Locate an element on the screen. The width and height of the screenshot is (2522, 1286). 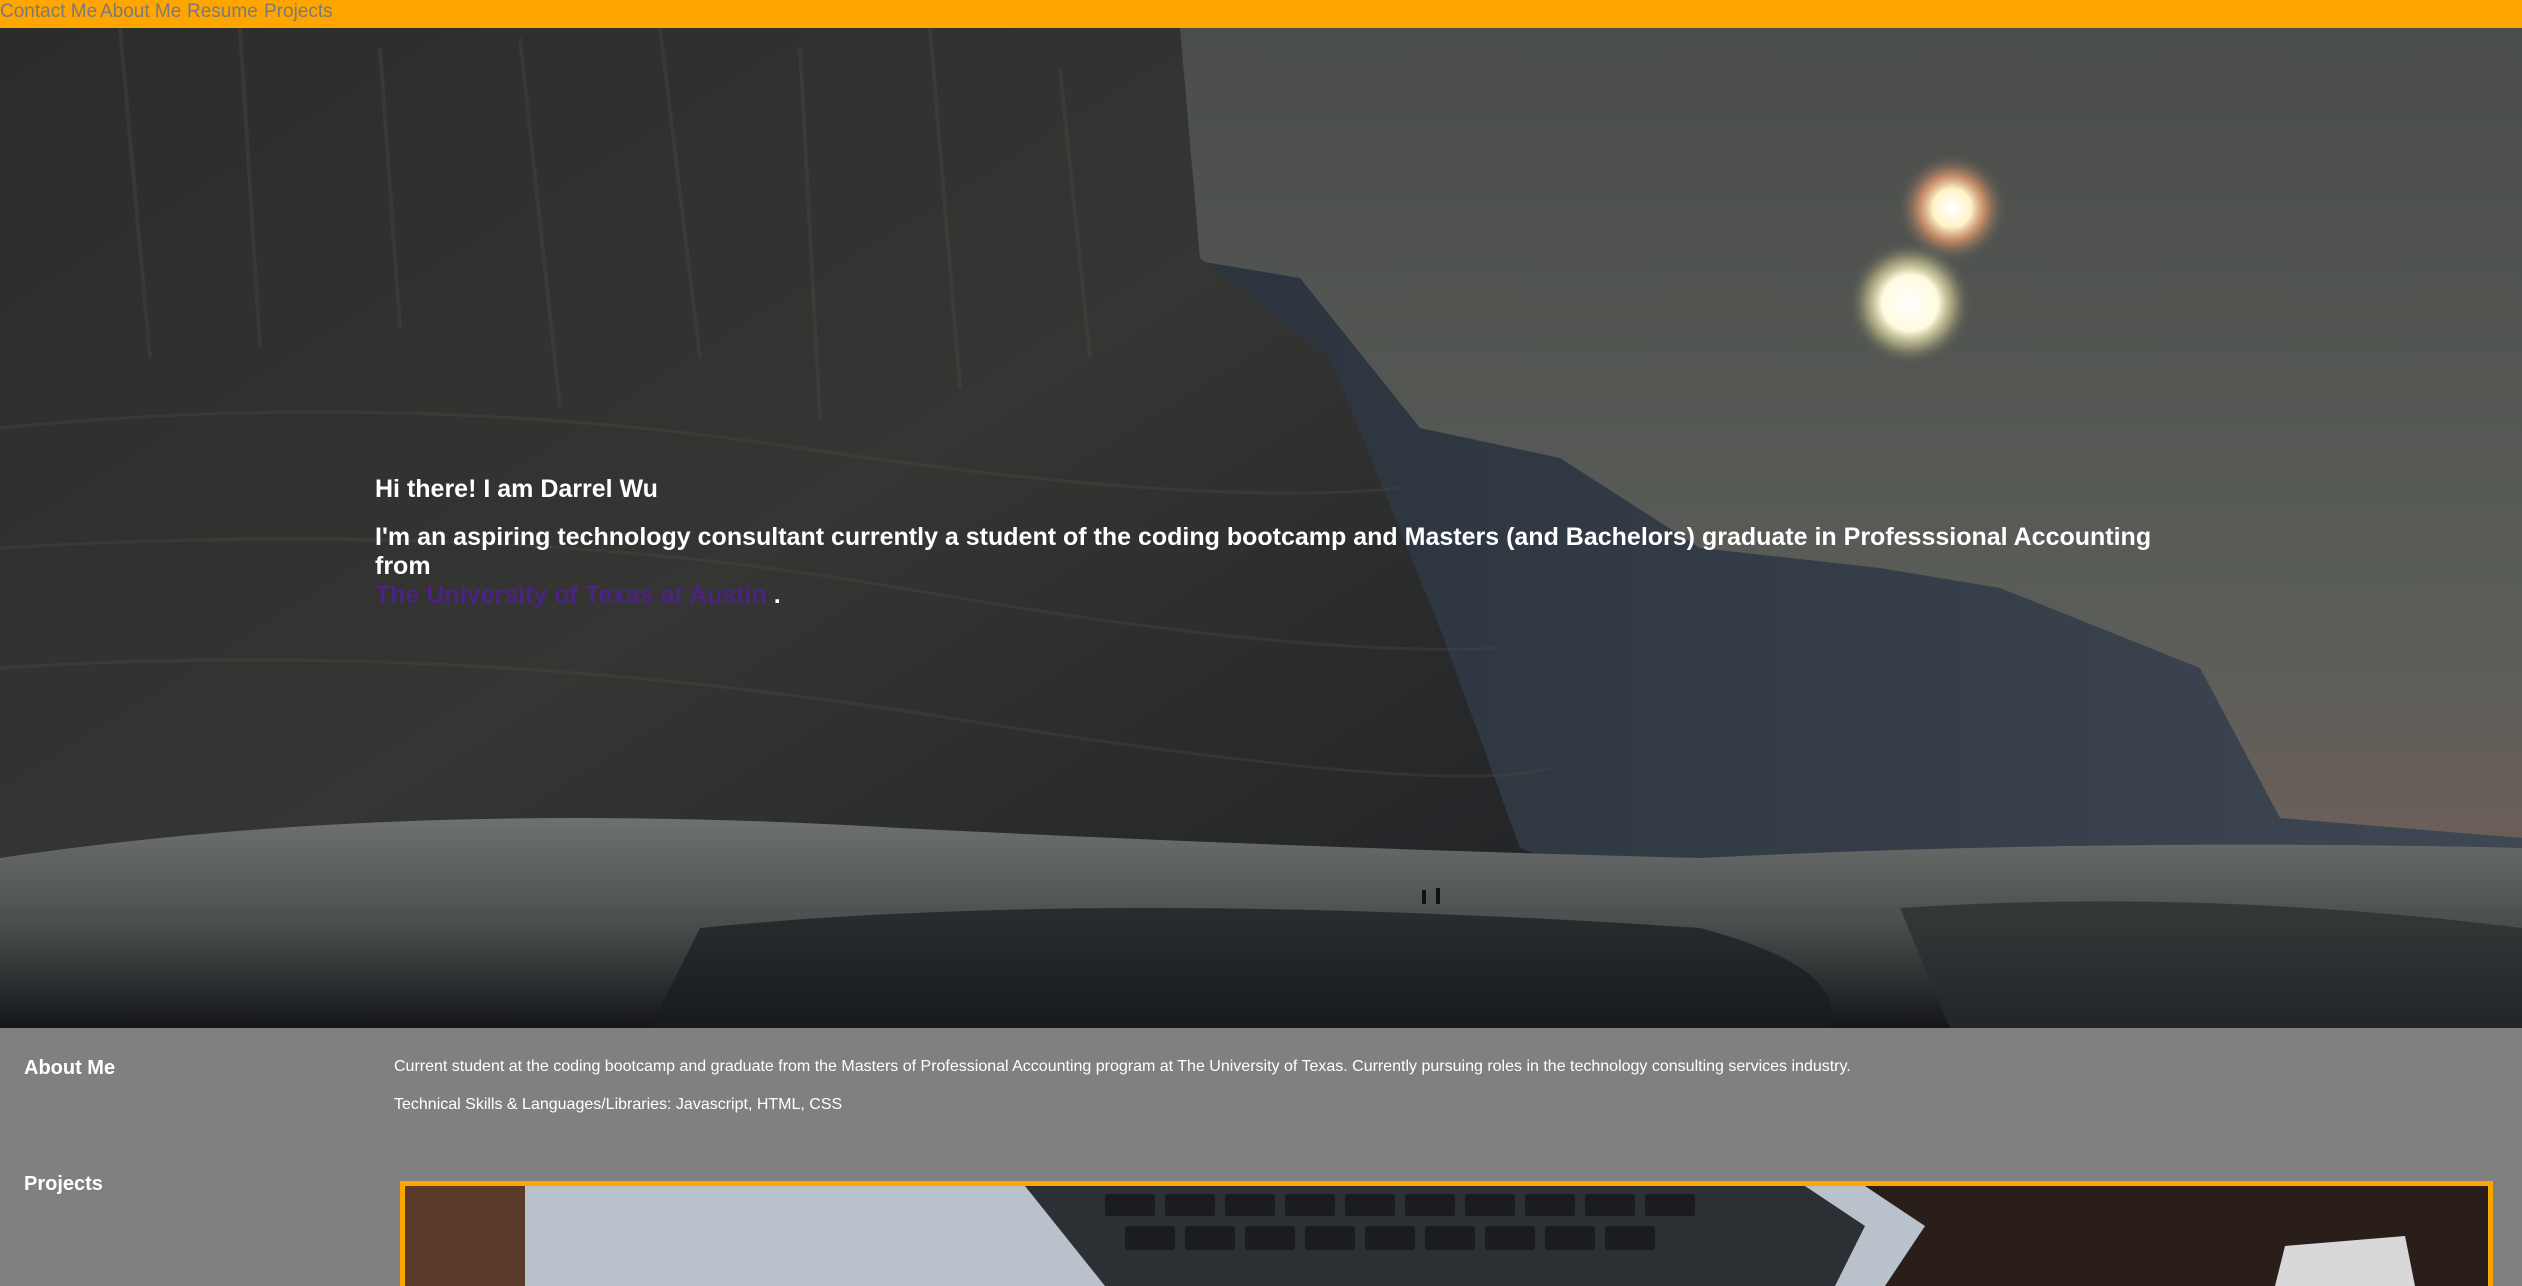
project-laptop-image is located at coordinates (1446, 1236).